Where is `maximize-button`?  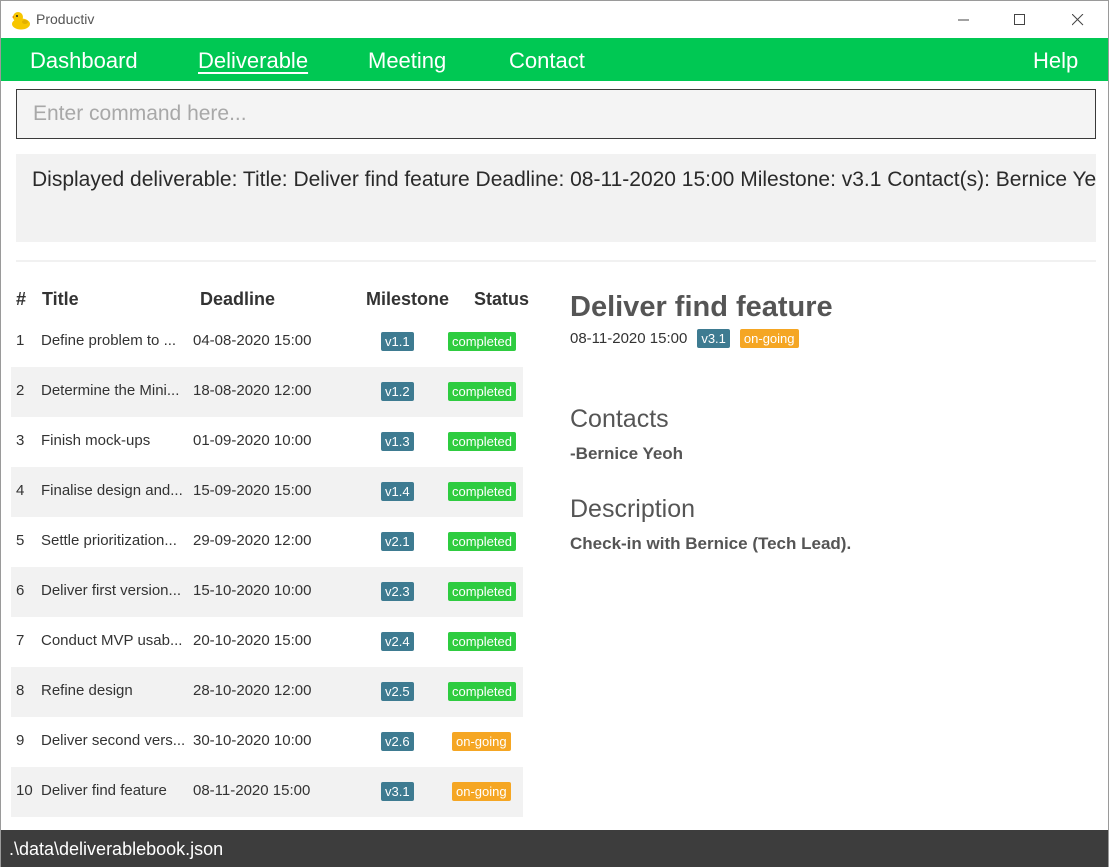 maximize-button is located at coordinates (1020, 19).